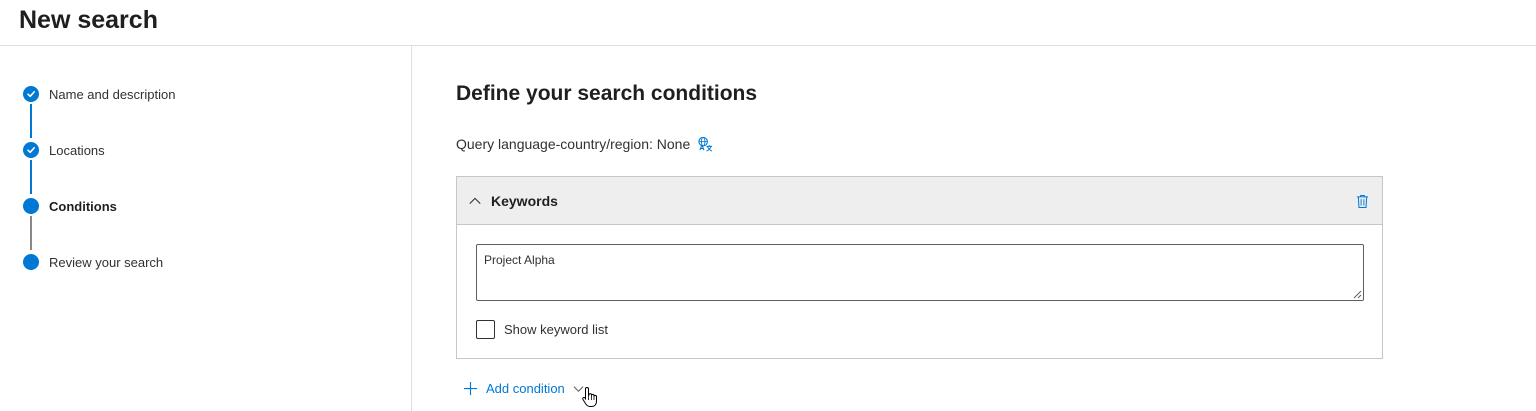 This screenshot has width=1536, height=411. Describe the element at coordinates (112, 94) in the screenshot. I see `step-label: Name and description` at that location.